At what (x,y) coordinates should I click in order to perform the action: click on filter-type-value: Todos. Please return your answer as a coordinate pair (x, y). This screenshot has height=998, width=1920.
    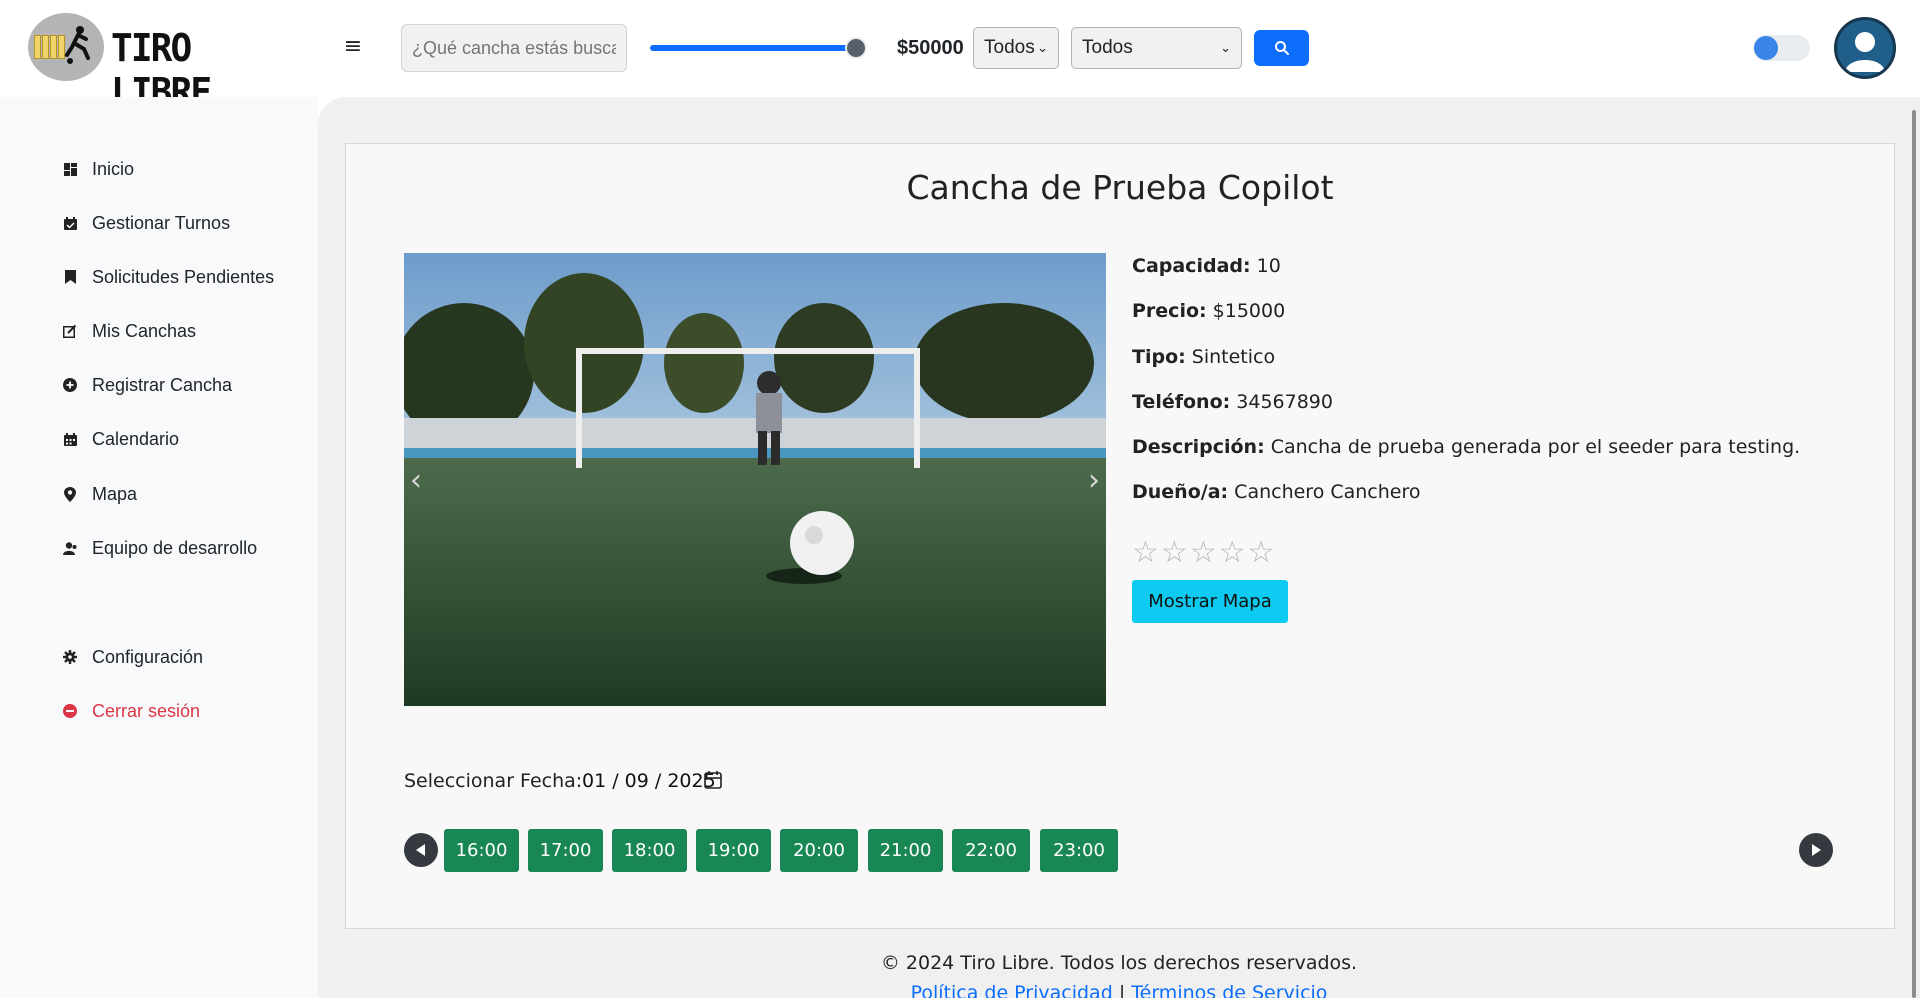
    Looking at the image, I should click on (1009, 47).